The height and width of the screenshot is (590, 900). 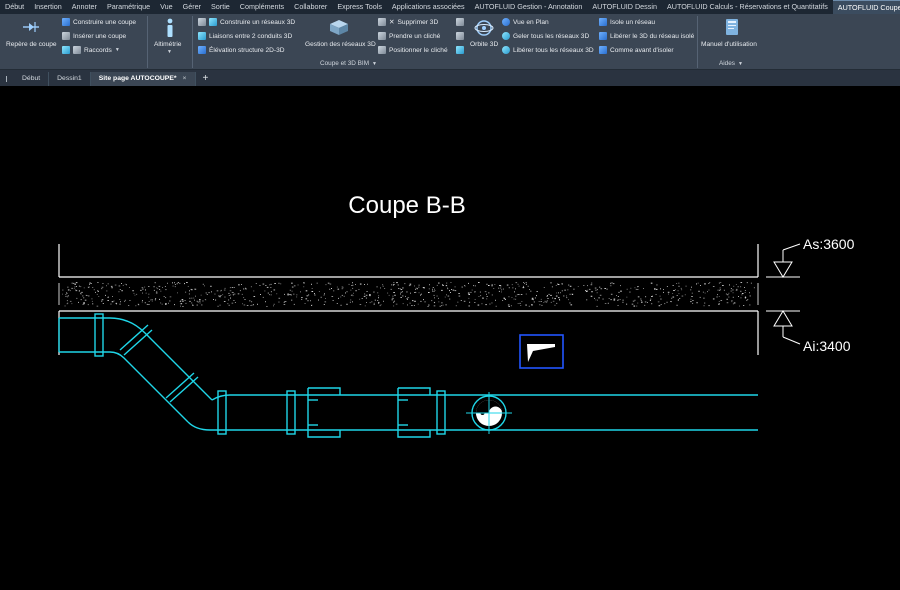 What do you see at coordinates (84, 7) in the screenshot?
I see `tab-annoter: Annoter` at bounding box center [84, 7].